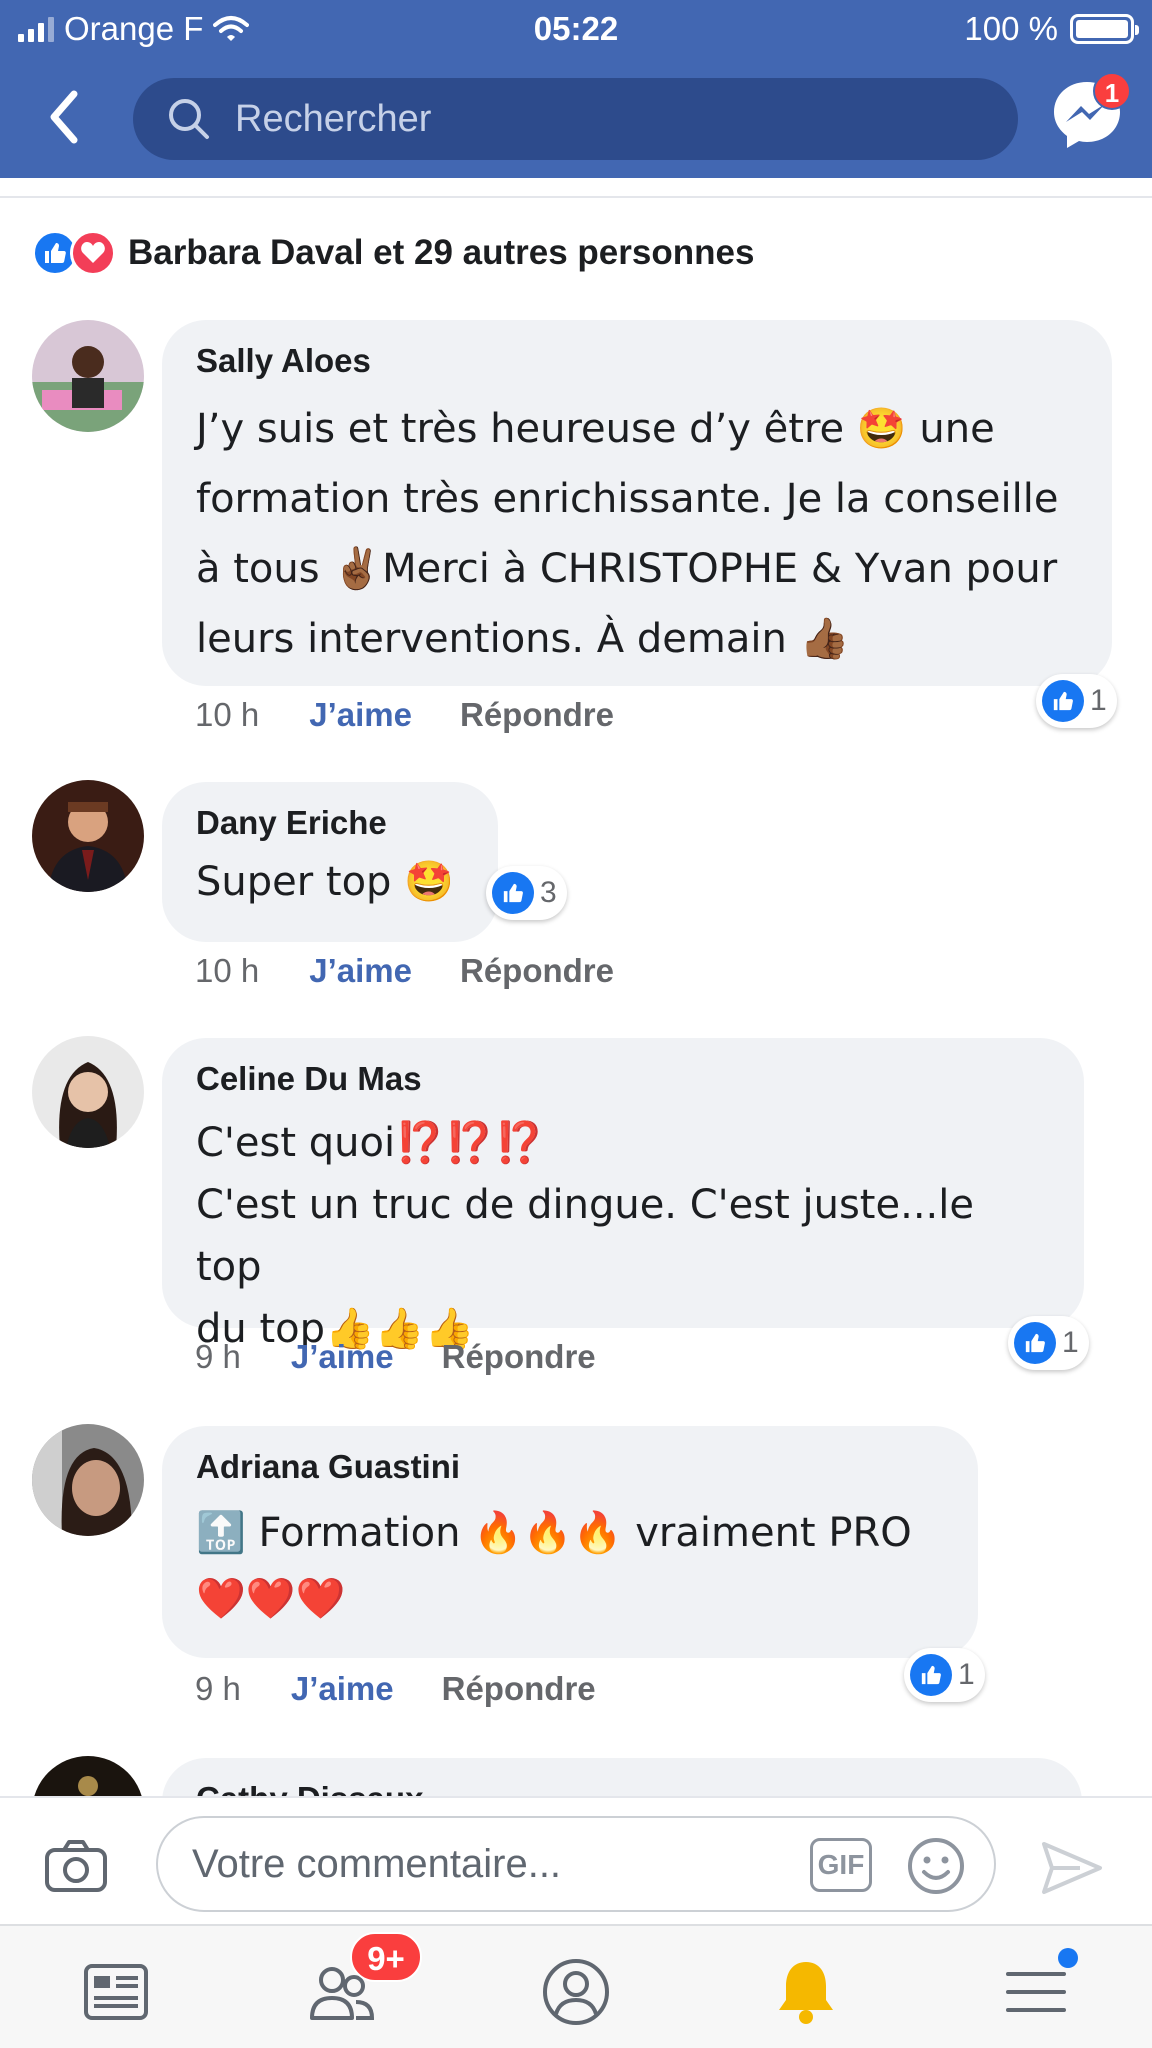 The image size is (1152, 2048). What do you see at coordinates (93, 253) in the screenshot?
I see `love-reaction-icon` at bounding box center [93, 253].